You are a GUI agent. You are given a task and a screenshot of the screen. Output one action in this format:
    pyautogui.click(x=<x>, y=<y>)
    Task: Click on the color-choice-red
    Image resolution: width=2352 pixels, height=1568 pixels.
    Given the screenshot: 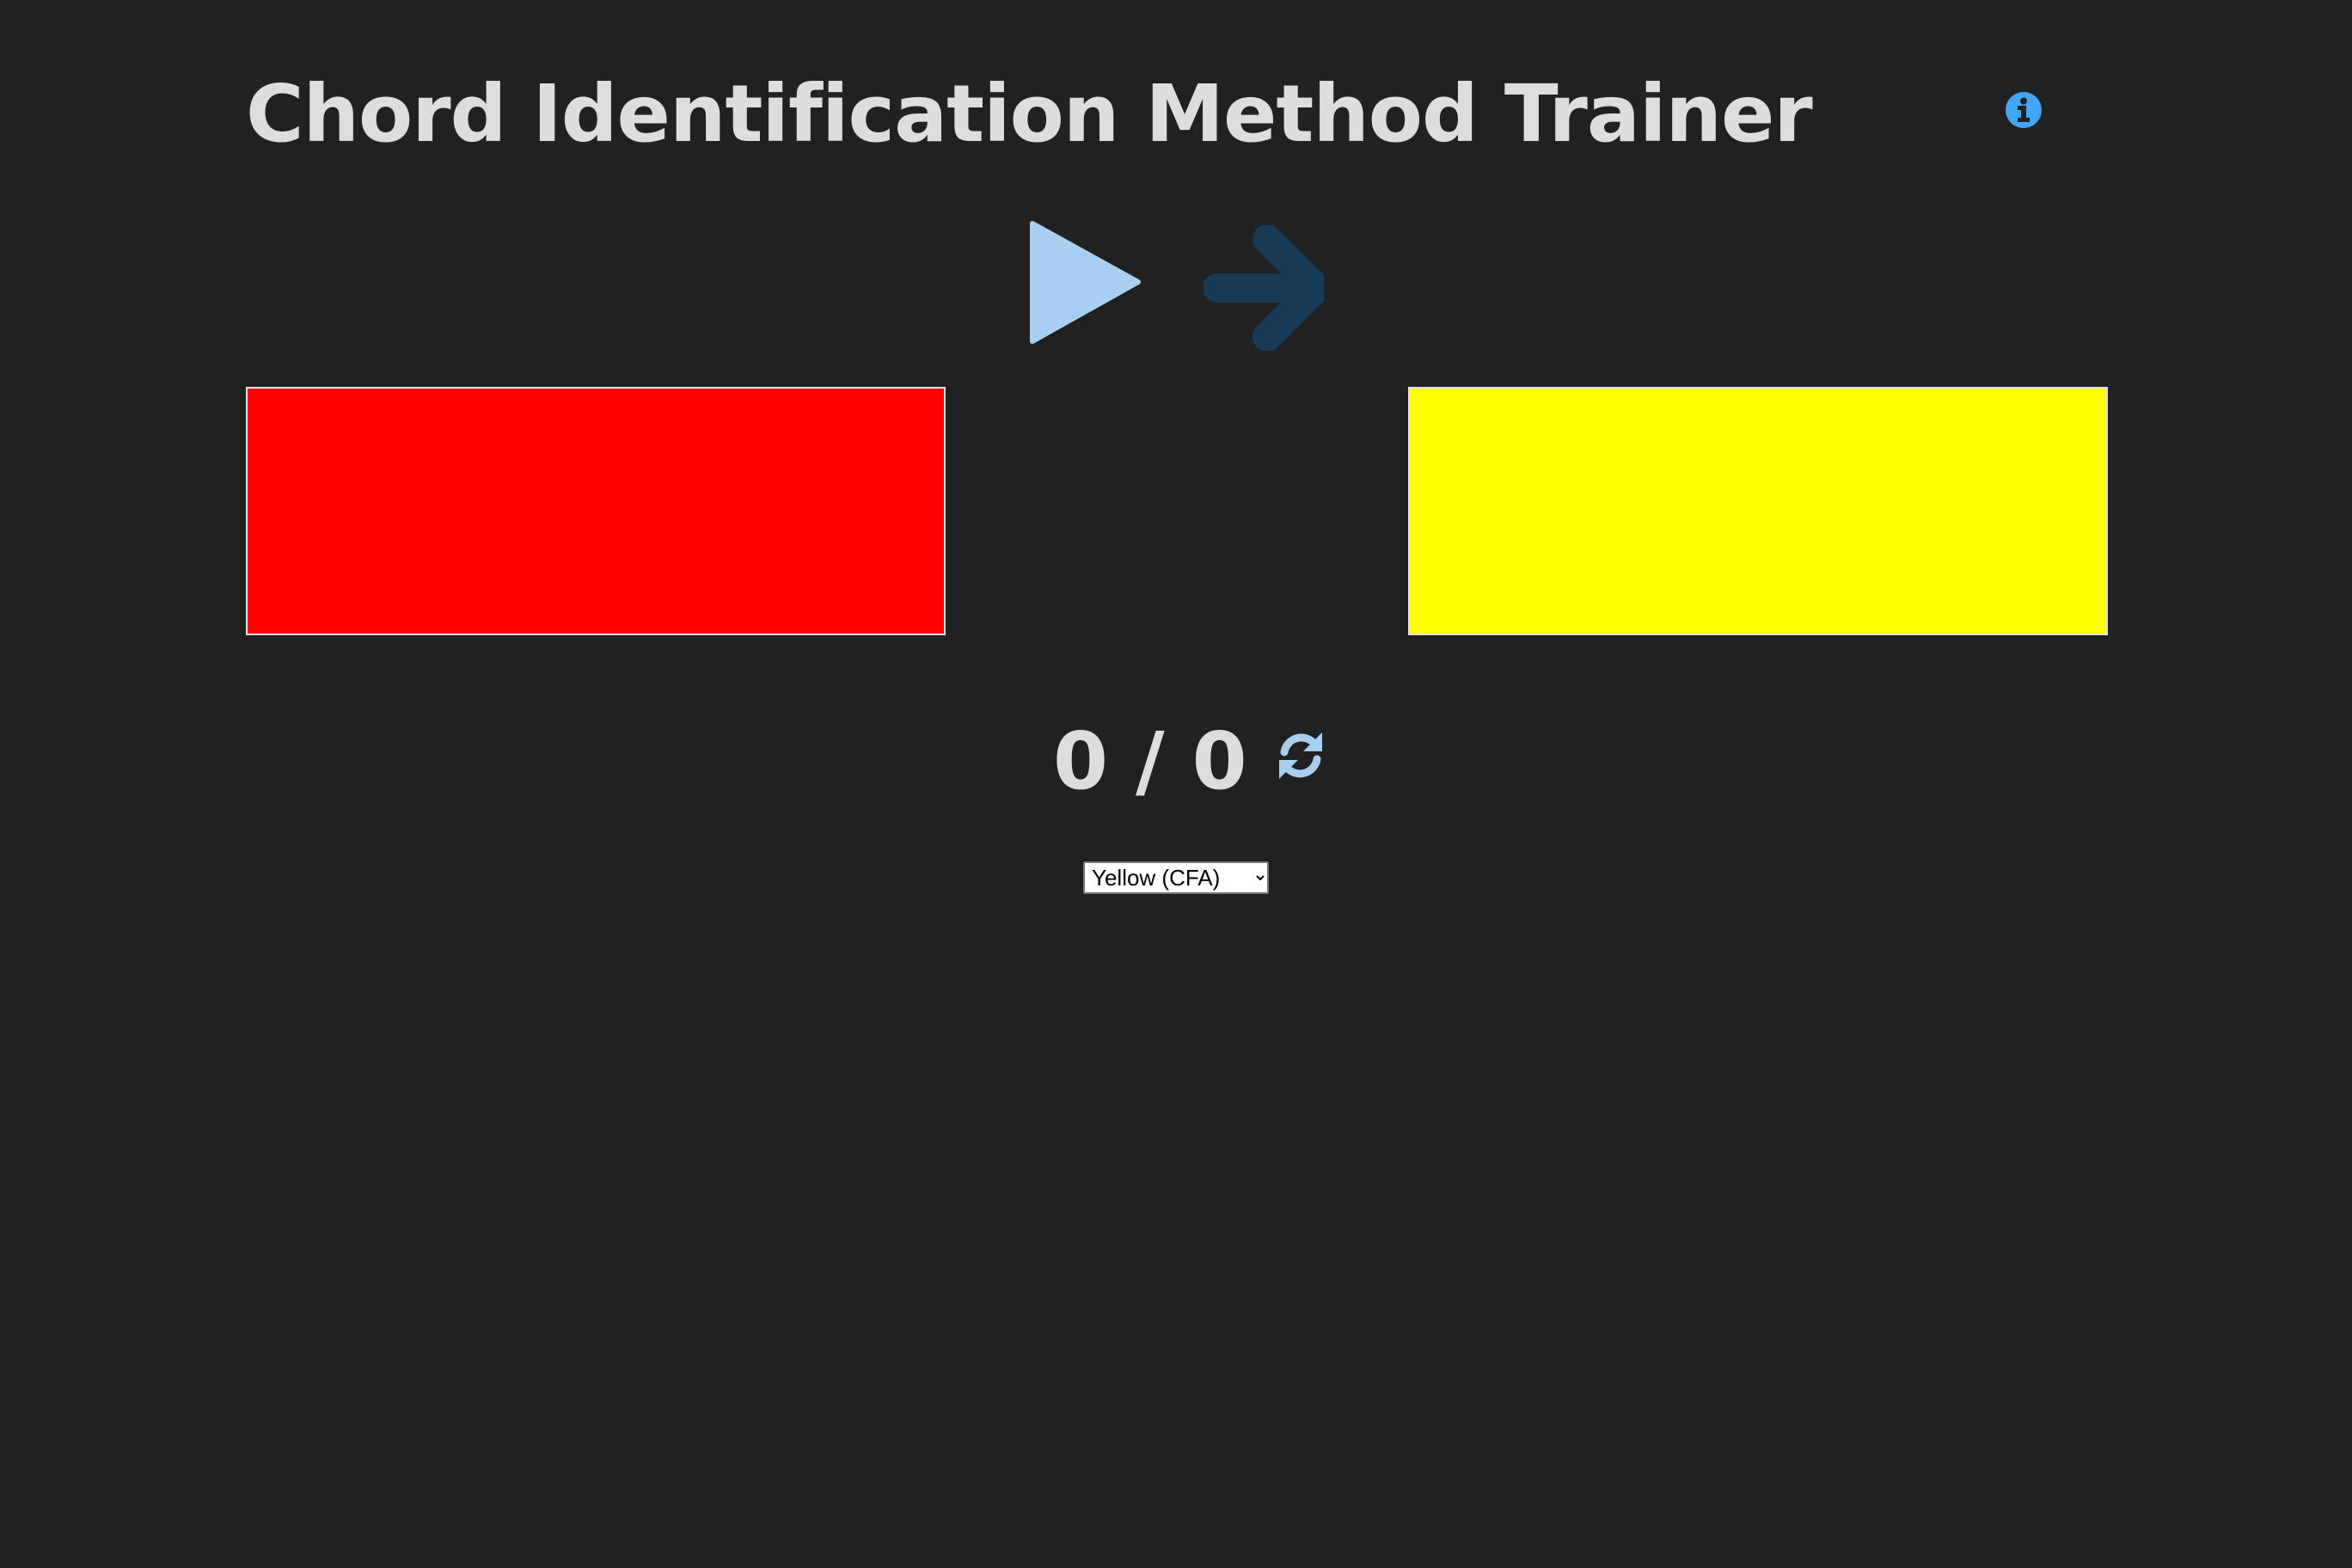 What is the action you would take?
    pyautogui.click(x=596, y=511)
    